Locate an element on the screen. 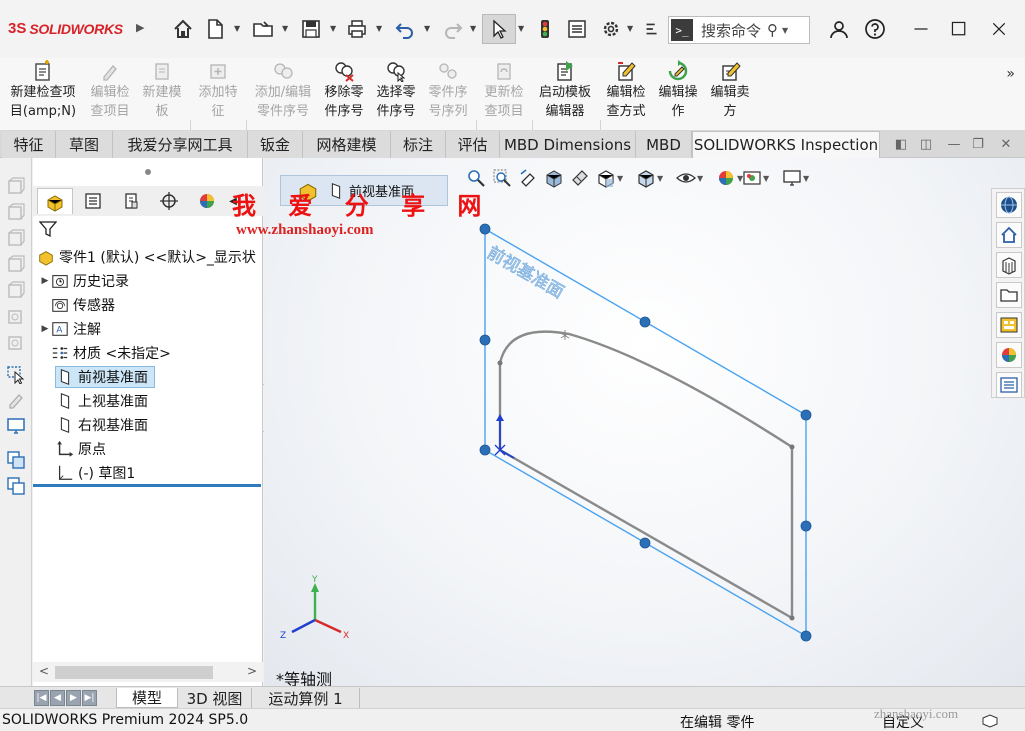  scroll-thumb is located at coordinates (134, 672).